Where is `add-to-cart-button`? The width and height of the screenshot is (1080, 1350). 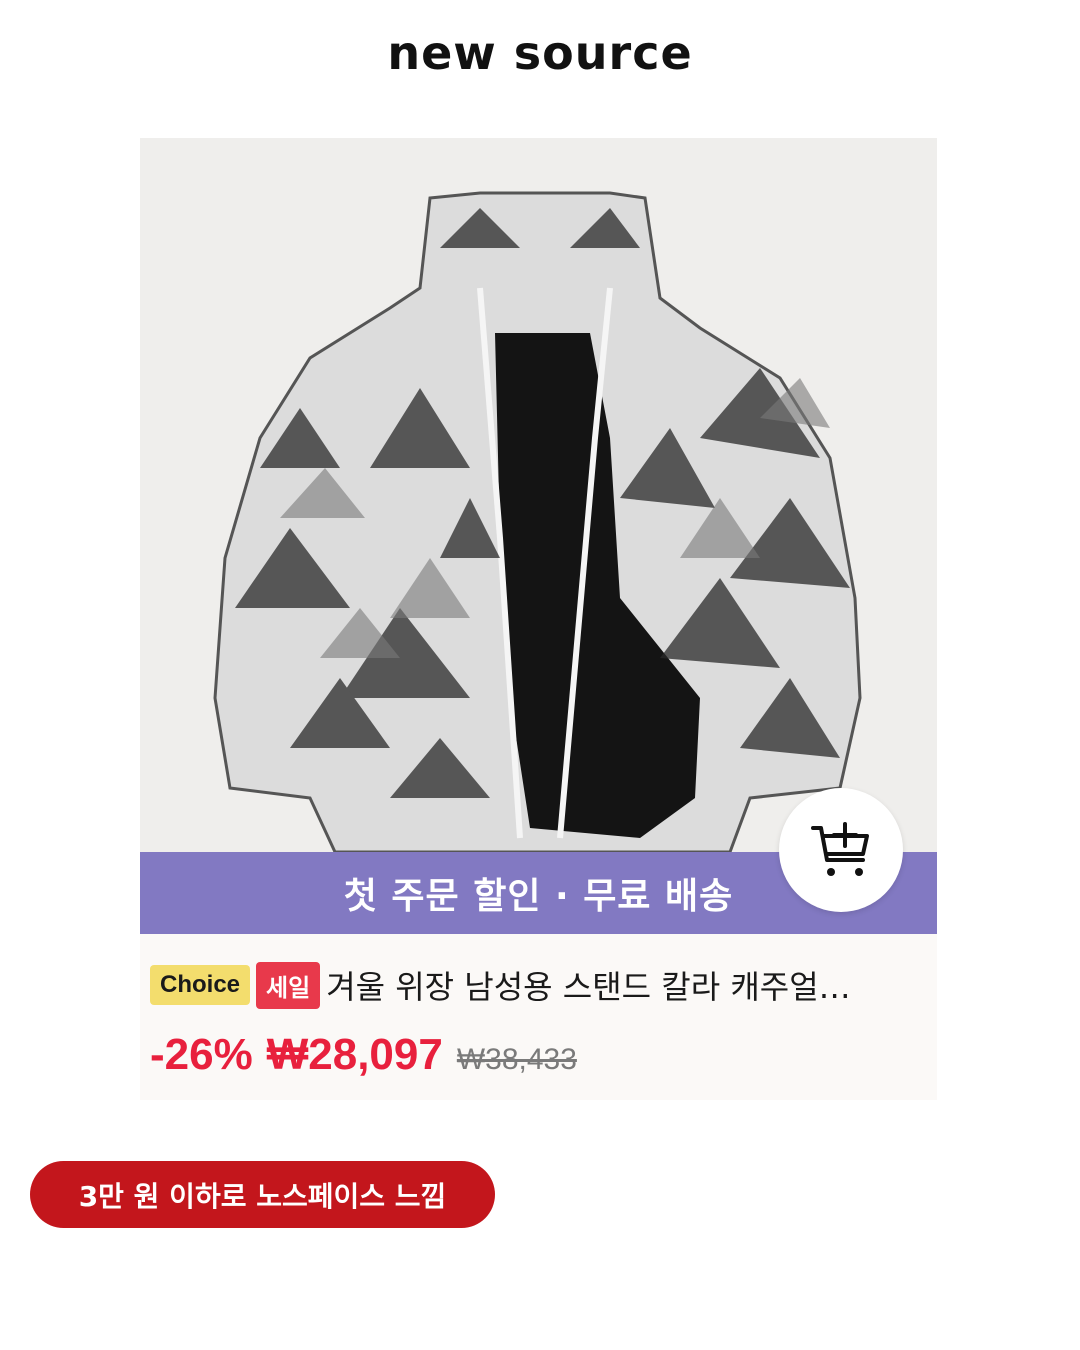 add-to-cart-button is located at coordinates (841, 850).